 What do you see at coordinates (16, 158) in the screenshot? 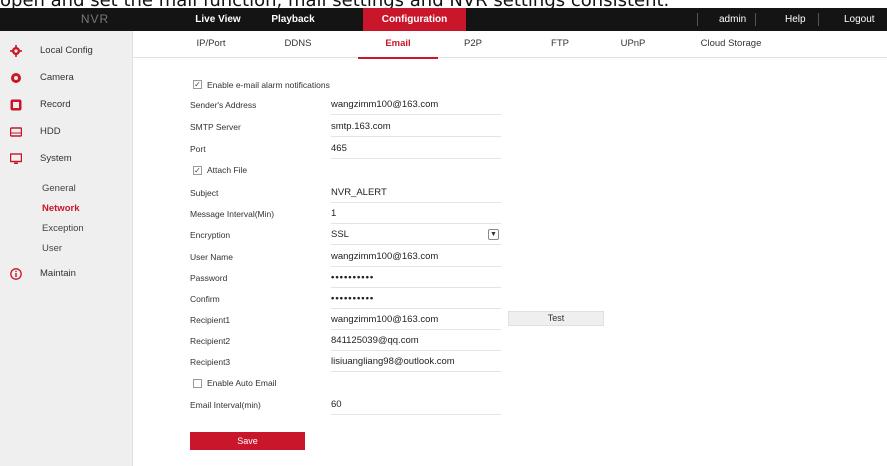
I see `monitor-icon` at bounding box center [16, 158].